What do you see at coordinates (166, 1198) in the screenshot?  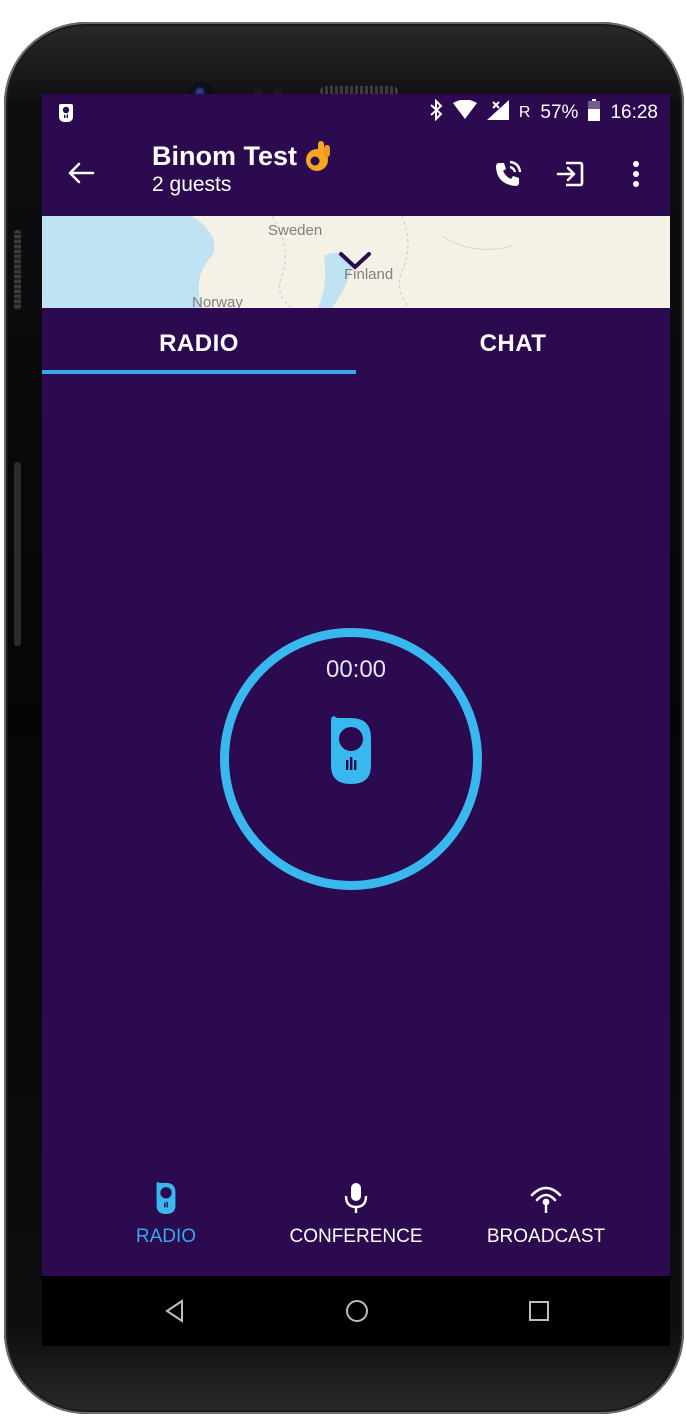 I see `radio-icon` at bounding box center [166, 1198].